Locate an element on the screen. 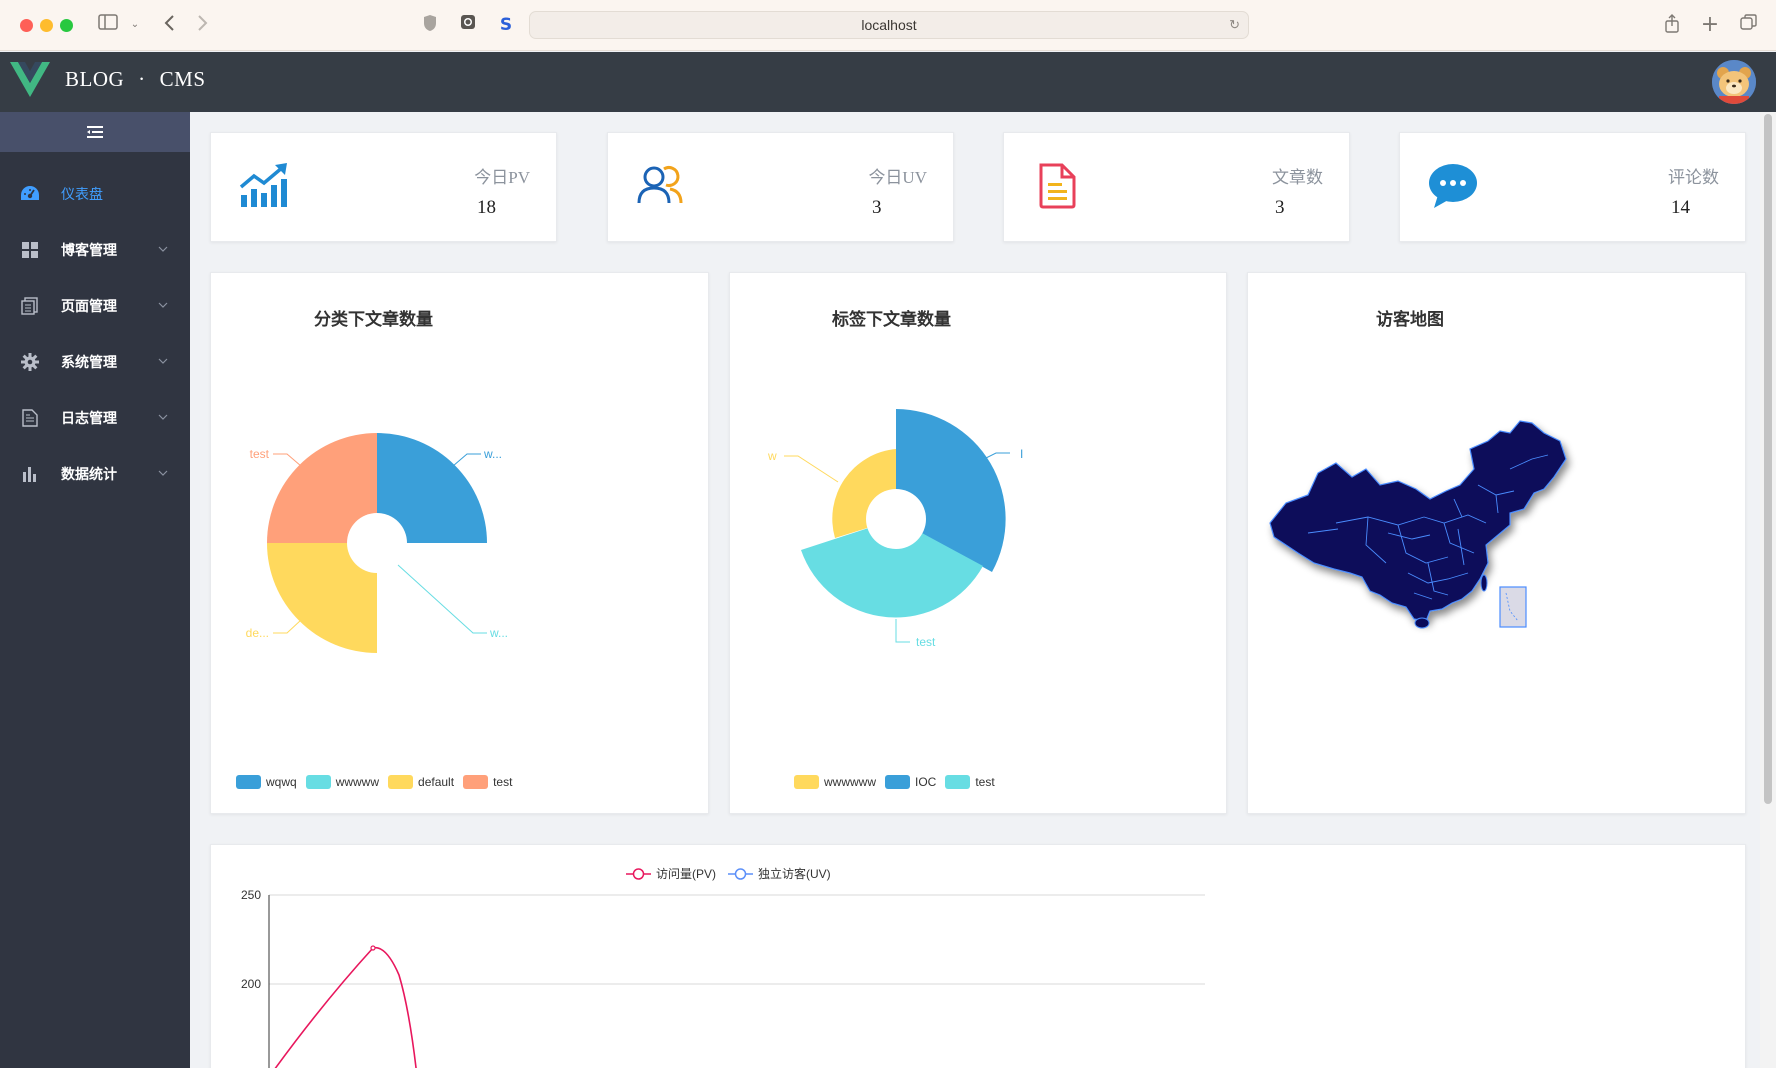  legend-label: wwwww is located at coordinates (357, 782).